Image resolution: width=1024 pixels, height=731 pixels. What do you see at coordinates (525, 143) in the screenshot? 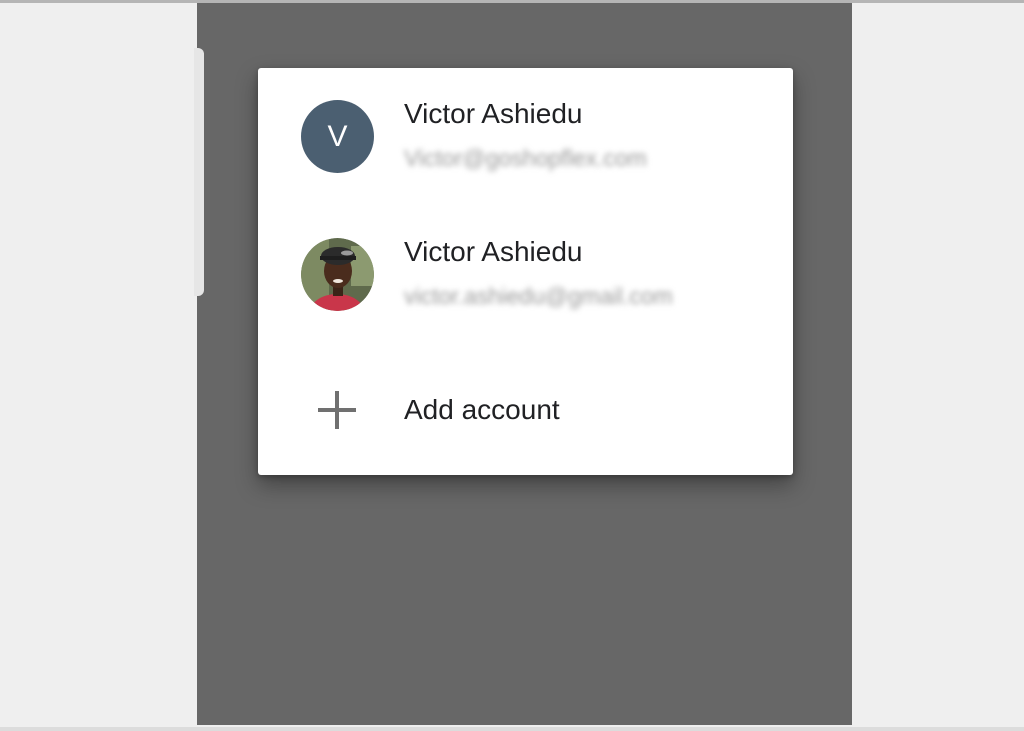
I see `account-item-goshopflex: V Victor Ashiedu Victor@goshopflex.com` at bounding box center [525, 143].